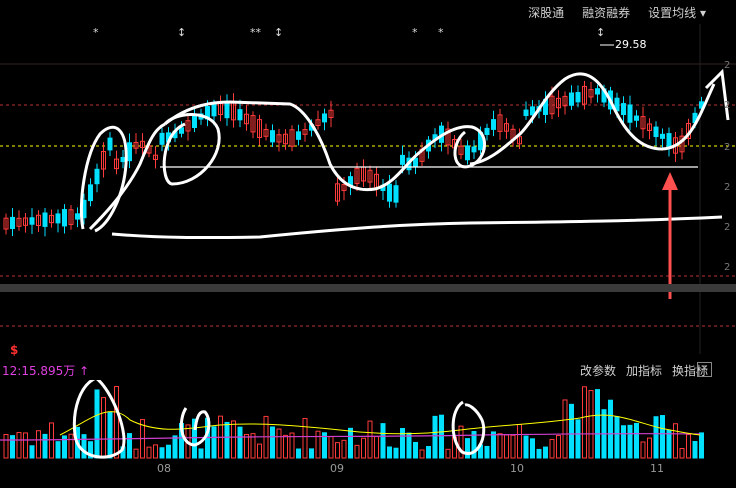 The image size is (736, 488). What do you see at coordinates (606, 12) in the screenshot?
I see `margin-trading-button: 融资融券` at bounding box center [606, 12].